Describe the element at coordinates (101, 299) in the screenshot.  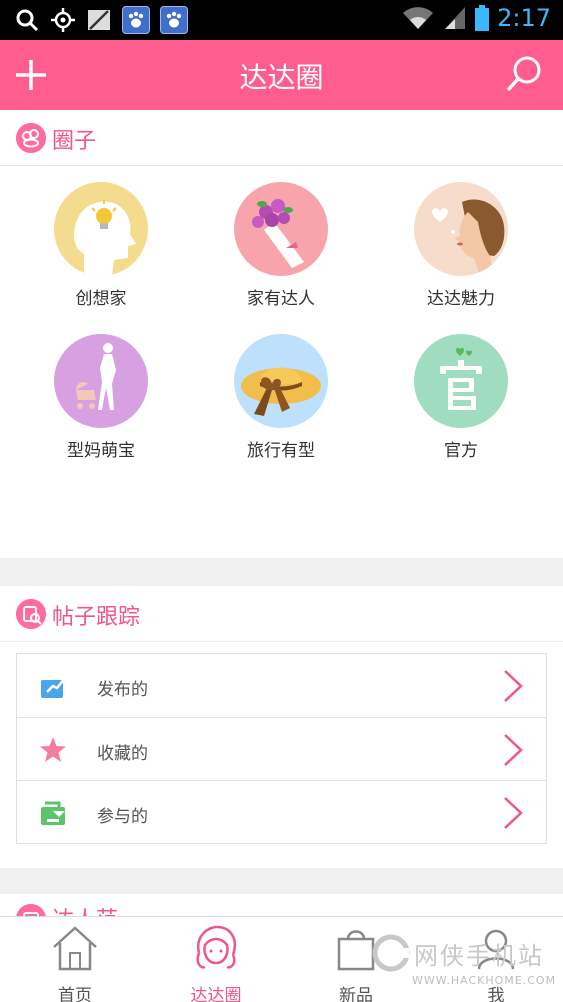
I see `circle-label: 创想家` at that location.